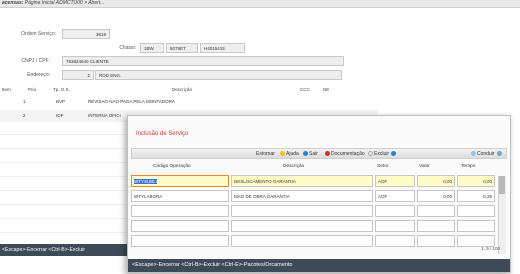 Image resolution: width=520 pixels, height=274 pixels. I want to click on chassi-field-3: H4015415, so click(222, 48).